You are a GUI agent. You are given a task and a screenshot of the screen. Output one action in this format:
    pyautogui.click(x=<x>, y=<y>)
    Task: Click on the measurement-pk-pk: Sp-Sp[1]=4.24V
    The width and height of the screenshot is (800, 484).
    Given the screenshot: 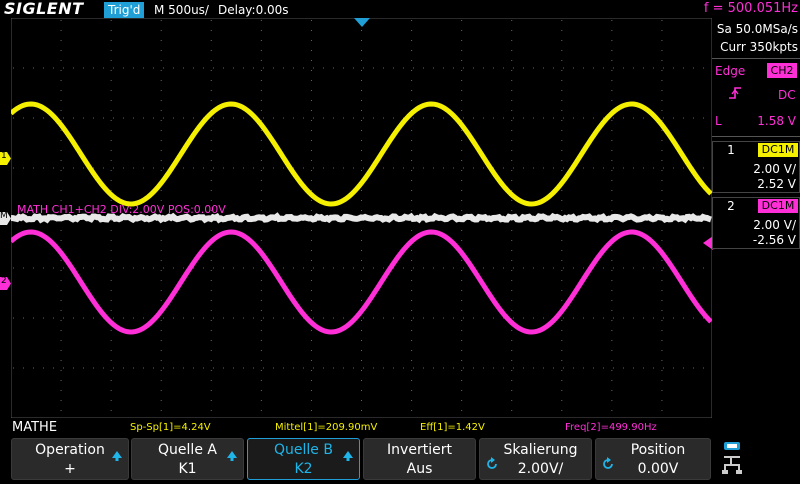 What is the action you would take?
    pyautogui.click(x=170, y=427)
    